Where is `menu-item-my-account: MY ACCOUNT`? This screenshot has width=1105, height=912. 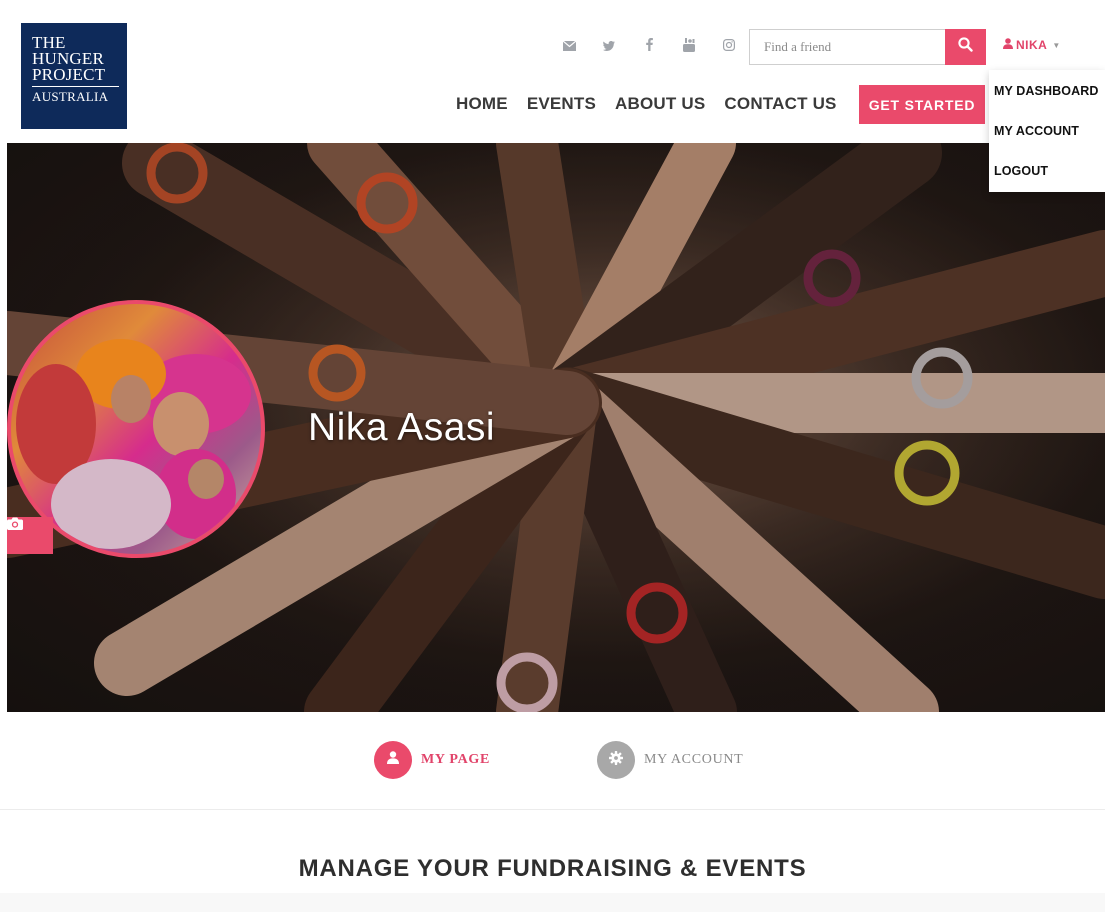
menu-item-my-account: MY ACCOUNT is located at coordinates (1047, 143).